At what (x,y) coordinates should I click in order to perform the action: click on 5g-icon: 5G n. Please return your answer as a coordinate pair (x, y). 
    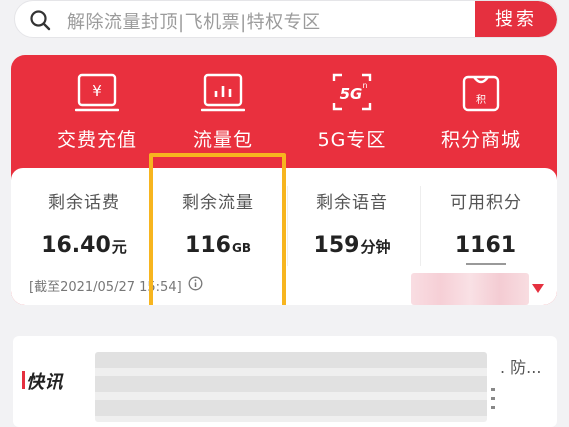
    Looking at the image, I should click on (352, 92).